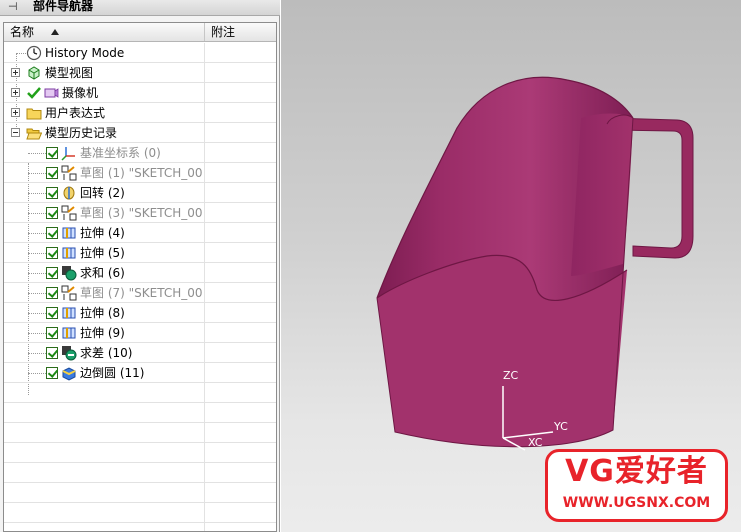  I want to click on tree-node-label: 拉伸 (9), so click(102, 333).